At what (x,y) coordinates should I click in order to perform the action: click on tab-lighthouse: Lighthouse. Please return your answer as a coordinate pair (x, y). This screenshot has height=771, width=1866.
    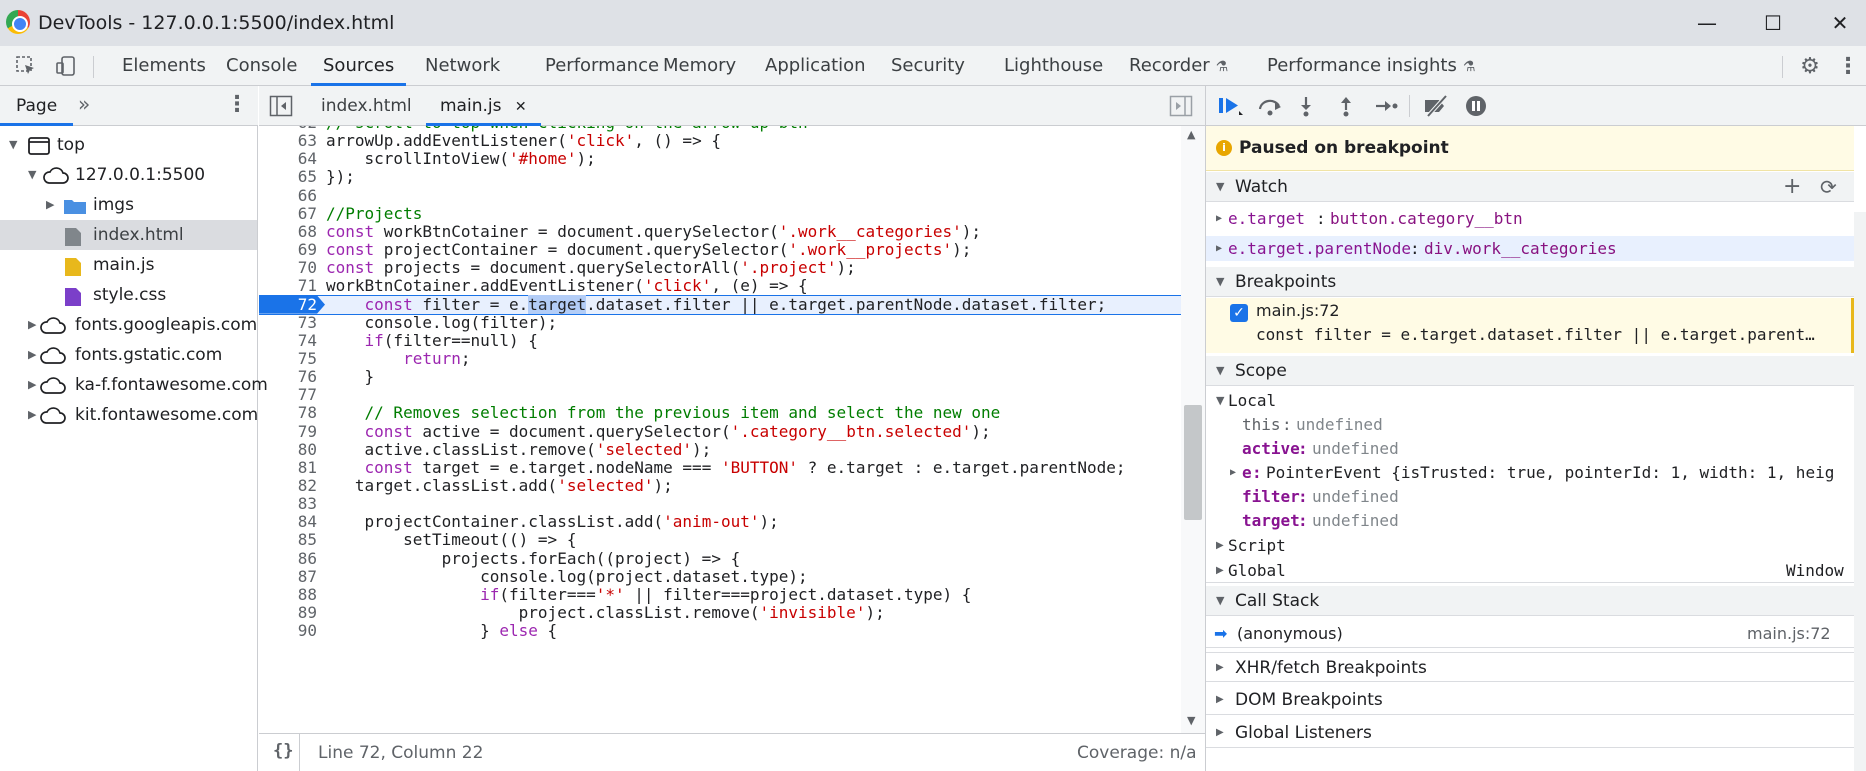
    Looking at the image, I should click on (1053, 66).